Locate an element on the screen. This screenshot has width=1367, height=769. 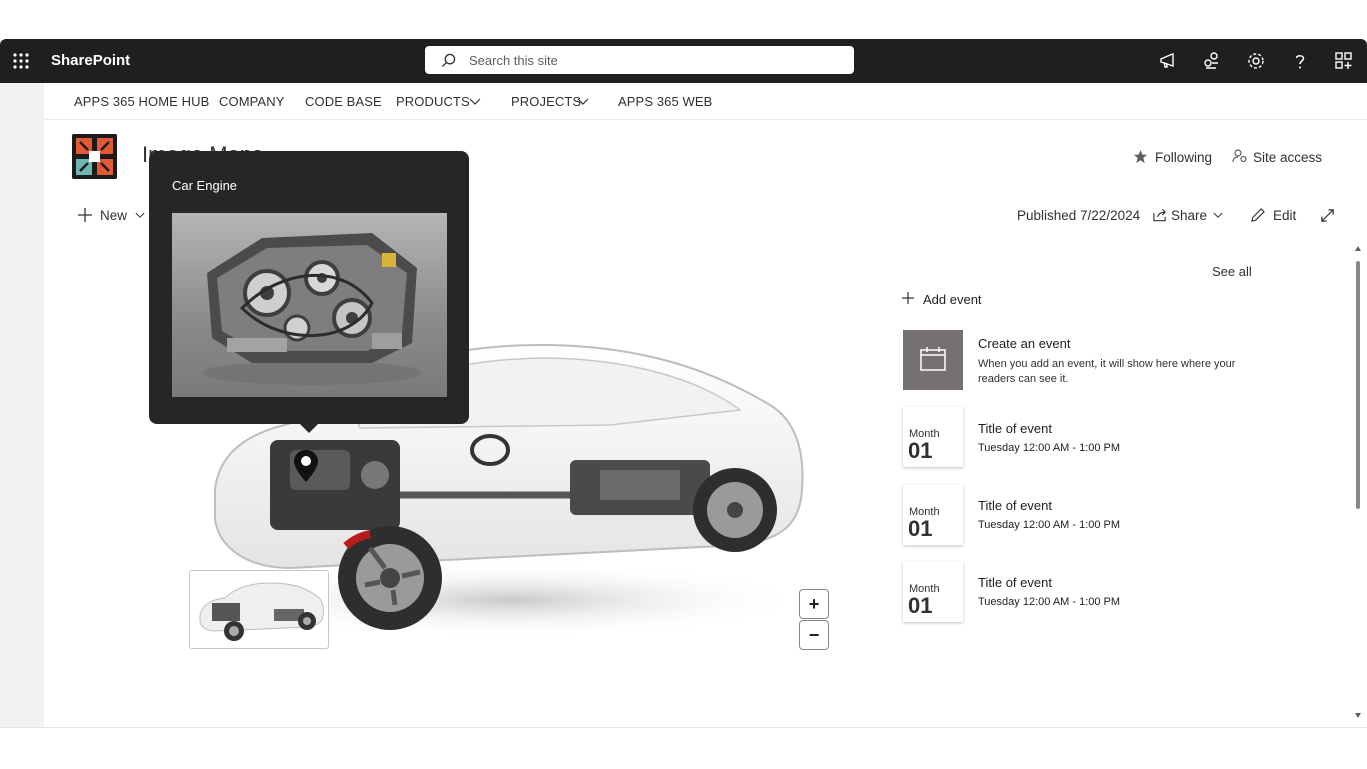
engine-image is located at coordinates (312, 309).